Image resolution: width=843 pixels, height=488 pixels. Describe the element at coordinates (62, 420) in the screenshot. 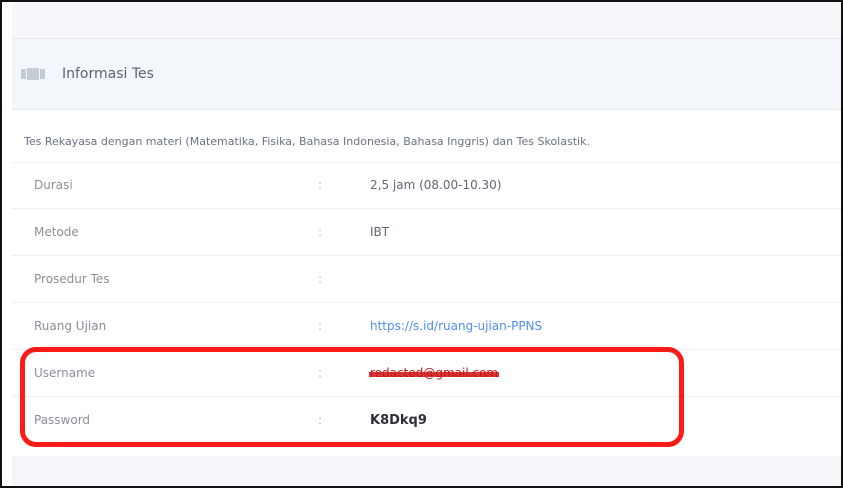

I see `row-label: Password` at that location.